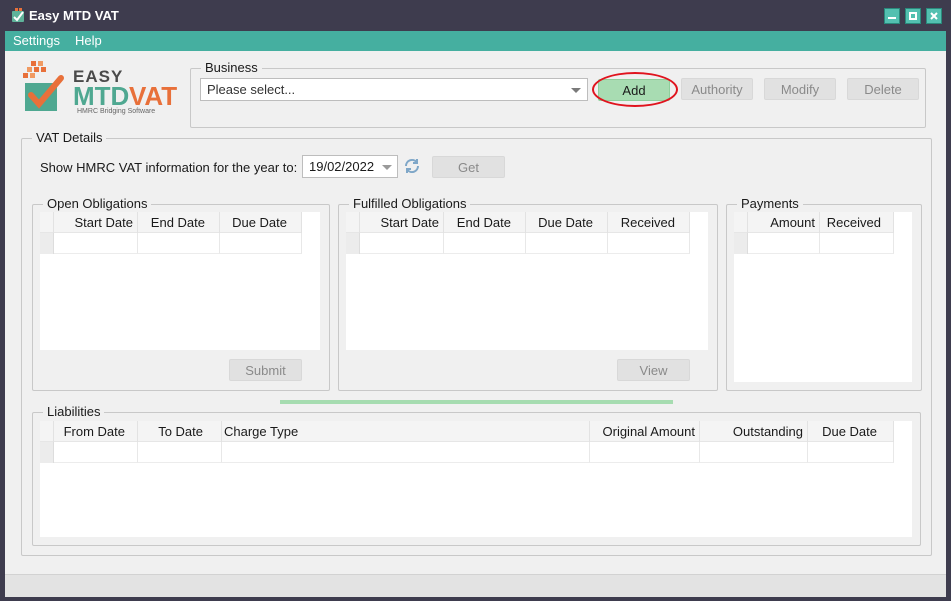 Image resolution: width=951 pixels, height=601 pixels. I want to click on progress-bar, so click(476, 402).